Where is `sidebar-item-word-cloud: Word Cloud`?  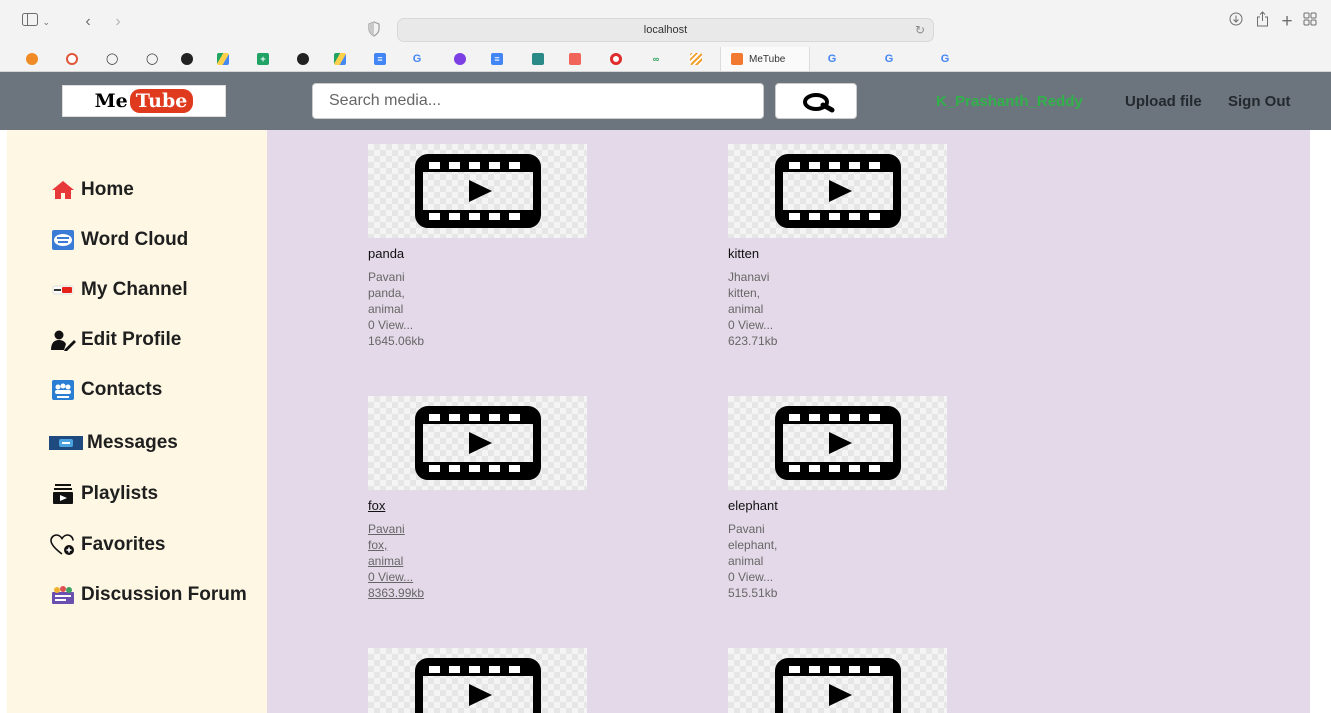 sidebar-item-word-cloud: Word Cloud is located at coordinates (118, 240).